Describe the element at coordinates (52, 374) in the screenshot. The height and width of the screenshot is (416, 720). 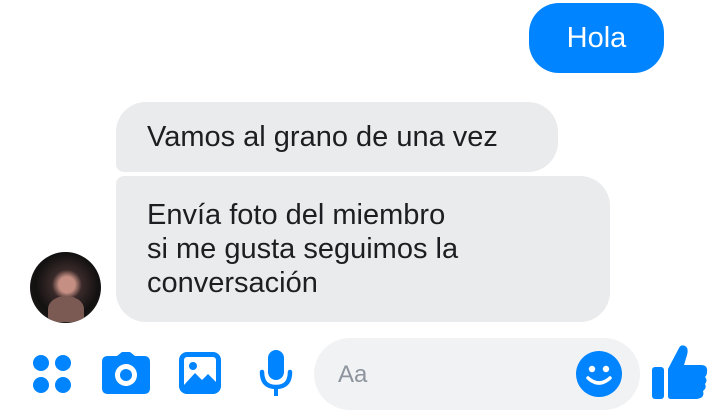
I see `four-dots-icon` at that location.